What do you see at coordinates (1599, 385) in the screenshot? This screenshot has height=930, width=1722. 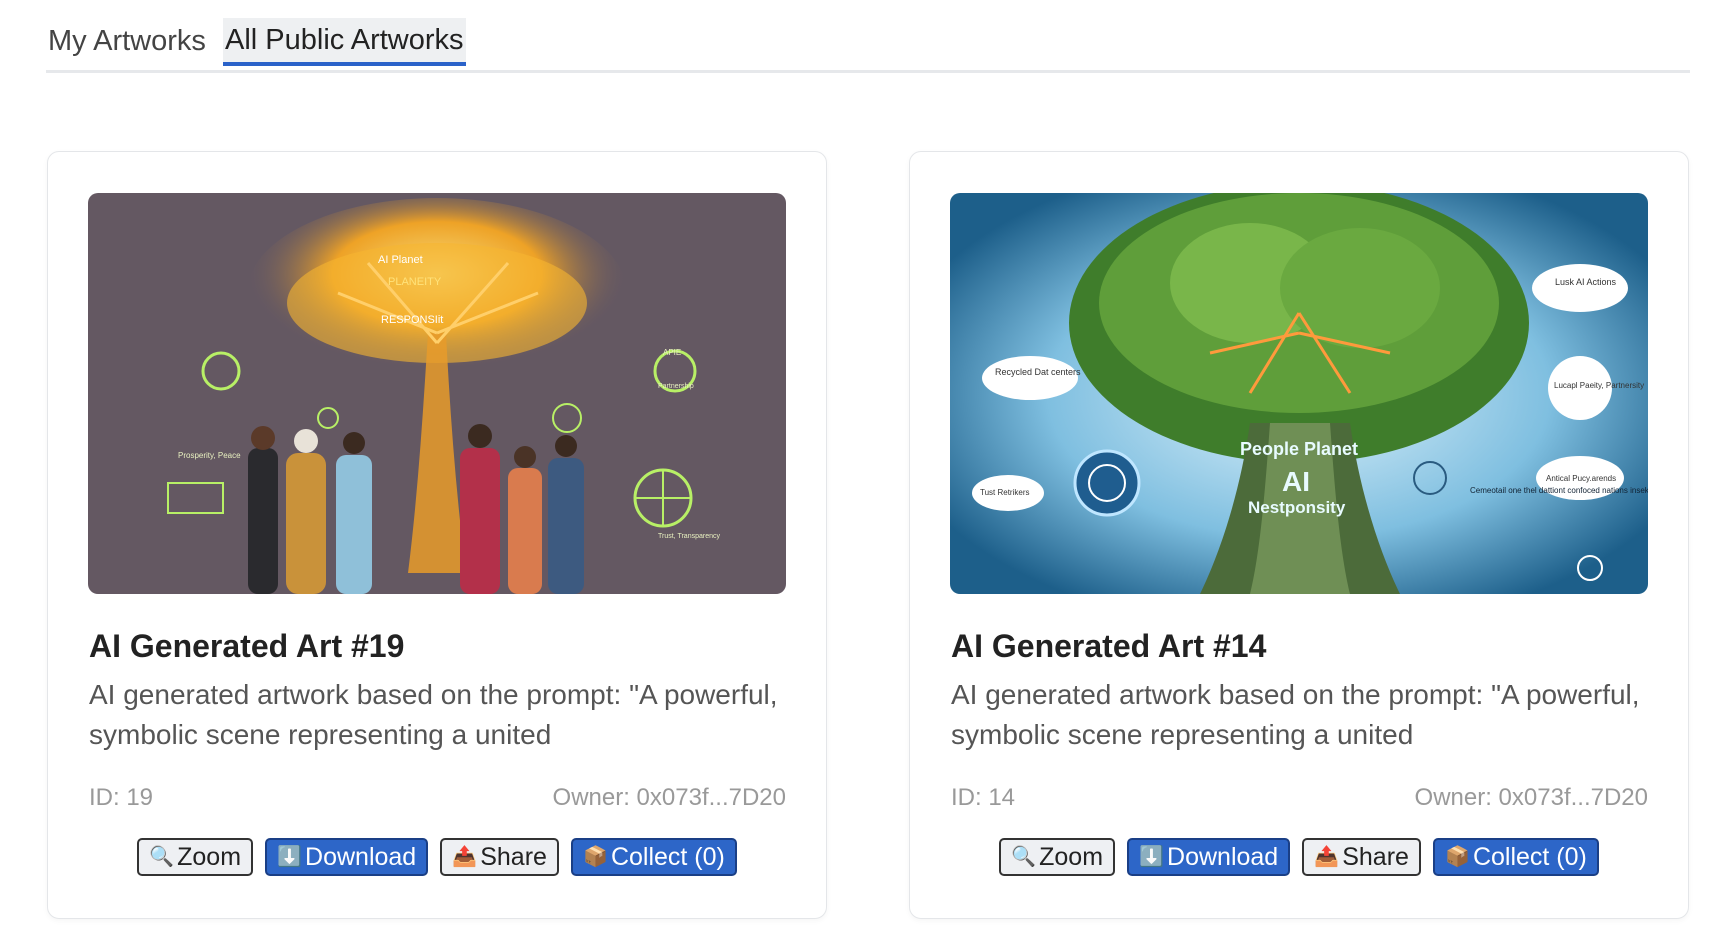 I see `svg-text: Lucapl Paeity, Partnersity` at bounding box center [1599, 385].